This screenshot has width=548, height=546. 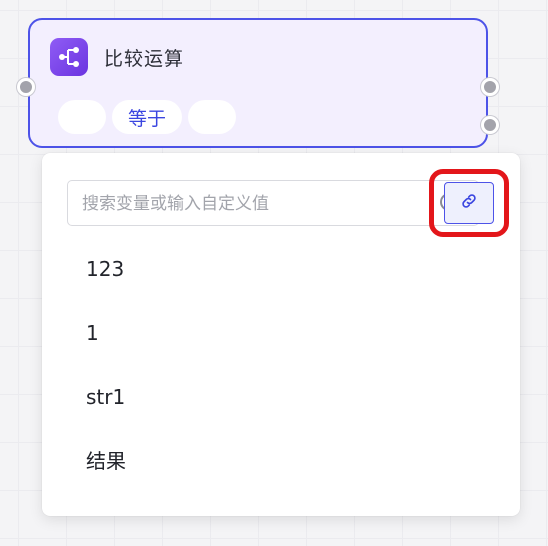 What do you see at coordinates (147, 117) in the screenshot?
I see `operator-select: 等于` at bounding box center [147, 117].